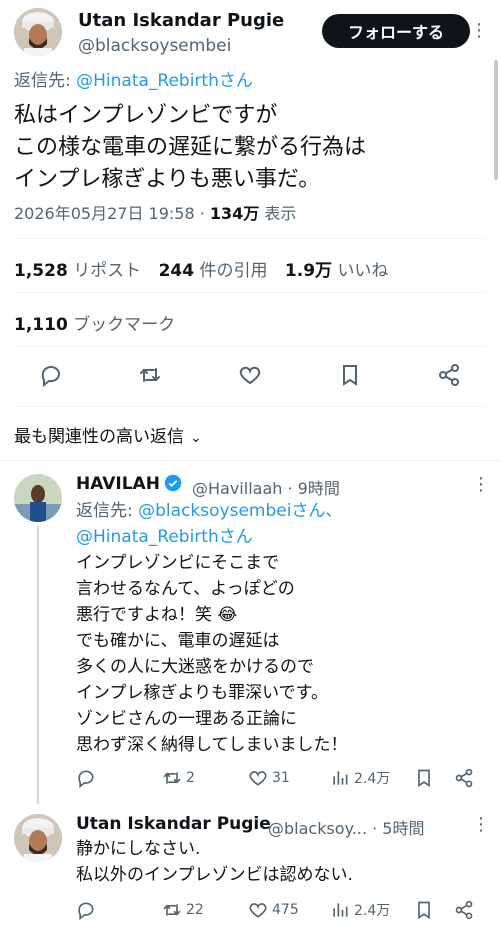 The width and height of the screenshot is (500, 933). What do you see at coordinates (337, 271) in the screenshot?
I see `like-stat: 1.9万 いいね` at bounding box center [337, 271].